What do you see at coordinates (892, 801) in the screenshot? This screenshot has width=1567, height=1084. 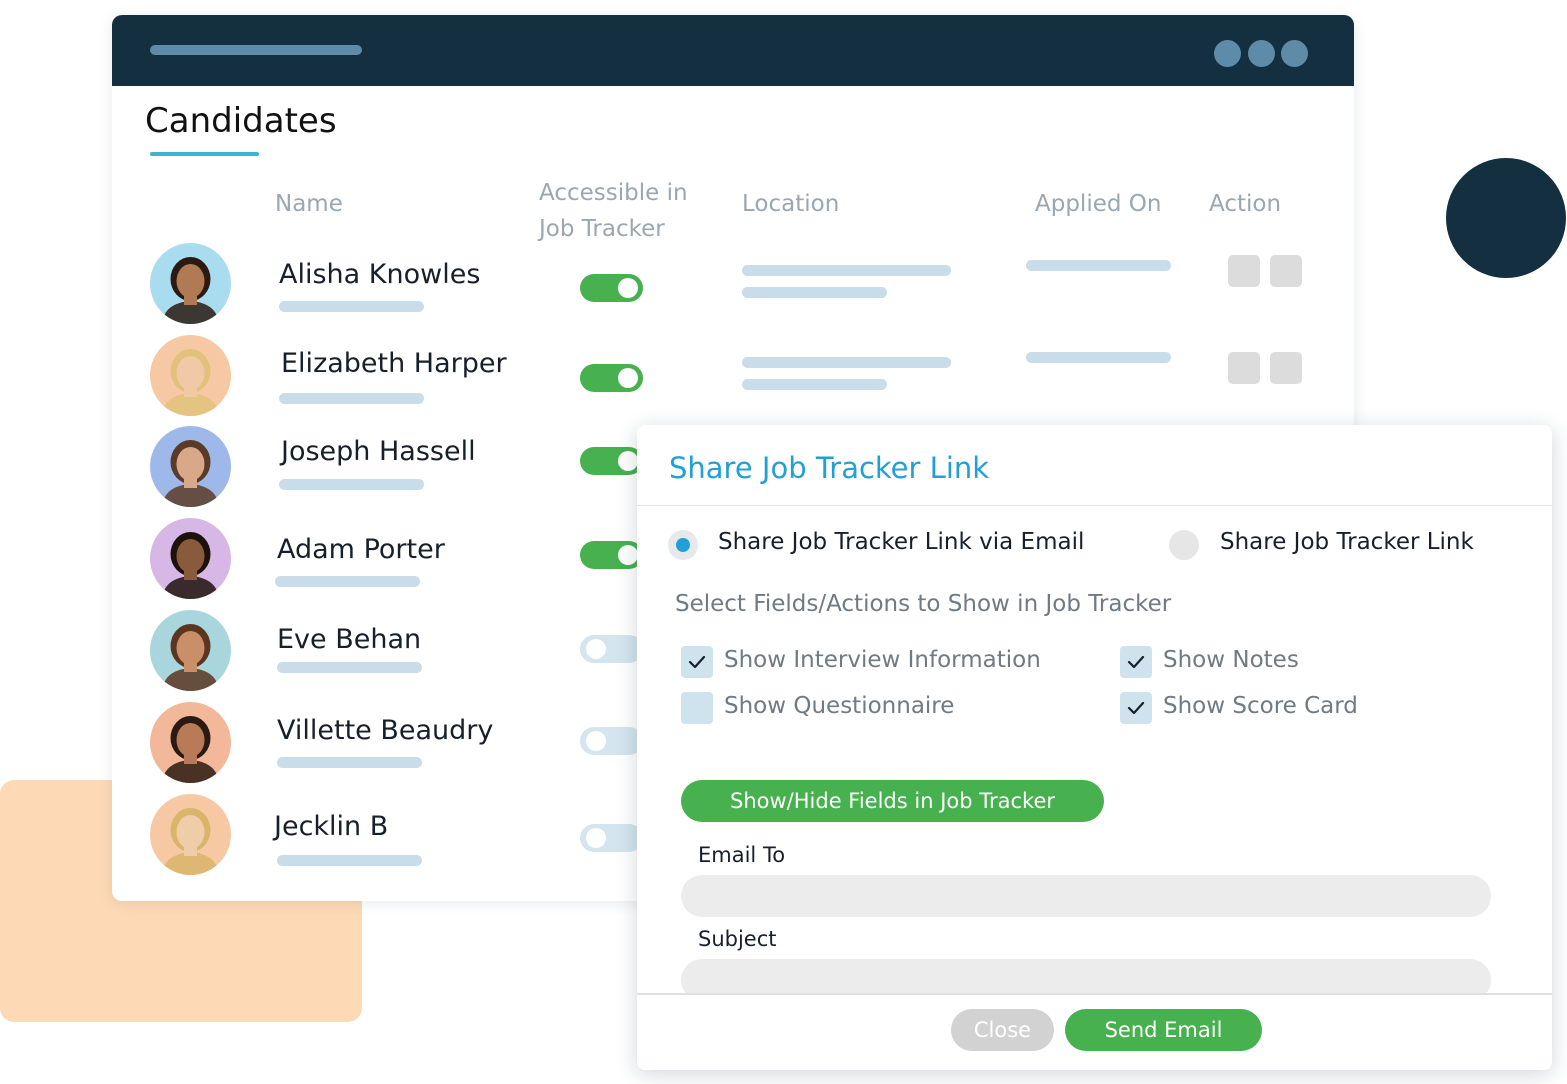 I see `show-hide-fields-button: Show/Hide Fields in Job Tracker` at bounding box center [892, 801].